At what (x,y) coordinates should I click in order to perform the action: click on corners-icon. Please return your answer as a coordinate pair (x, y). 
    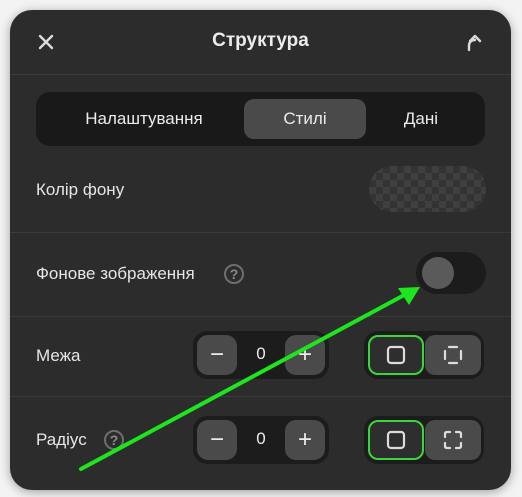
    Looking at the image, I should click on (453, 440).